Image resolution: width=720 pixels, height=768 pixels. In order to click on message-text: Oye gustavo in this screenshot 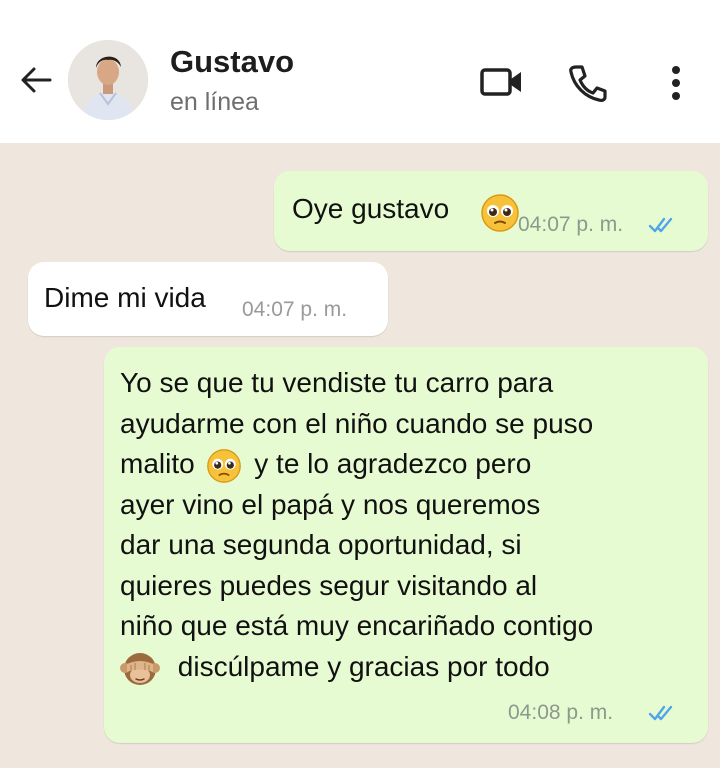, I will do `click(371, 208)`.